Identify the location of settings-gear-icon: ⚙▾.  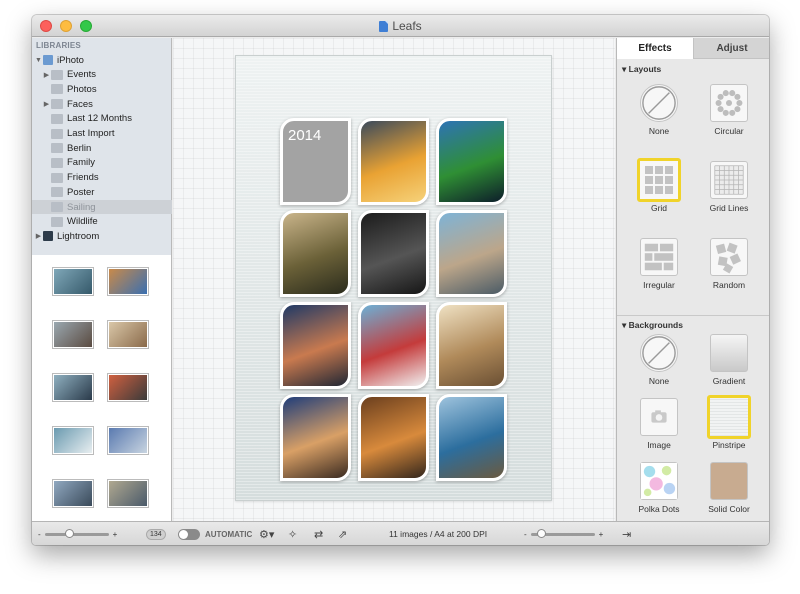
(266, 533).